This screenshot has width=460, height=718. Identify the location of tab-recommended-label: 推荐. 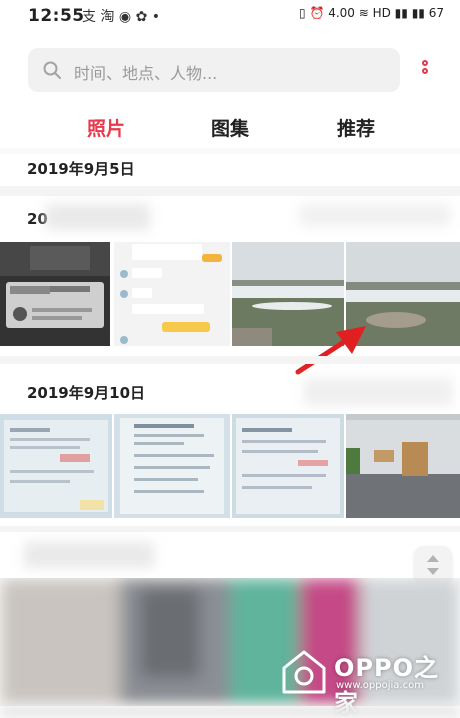
(355, 129).